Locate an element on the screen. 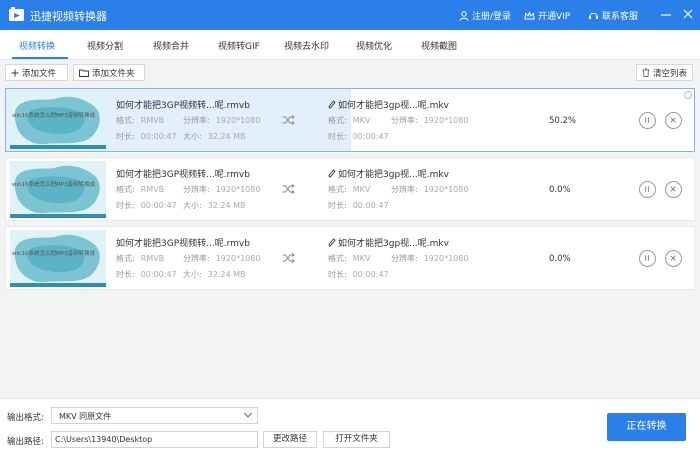 Image resolution: width=700 pixels, height=457 pixels. add-folder-label: 添加文件夹 is located at coordinates (113, 73).